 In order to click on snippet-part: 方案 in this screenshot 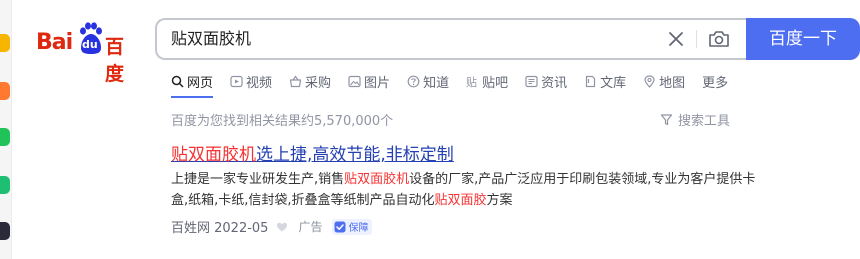, I will do `click(499, 200)`.